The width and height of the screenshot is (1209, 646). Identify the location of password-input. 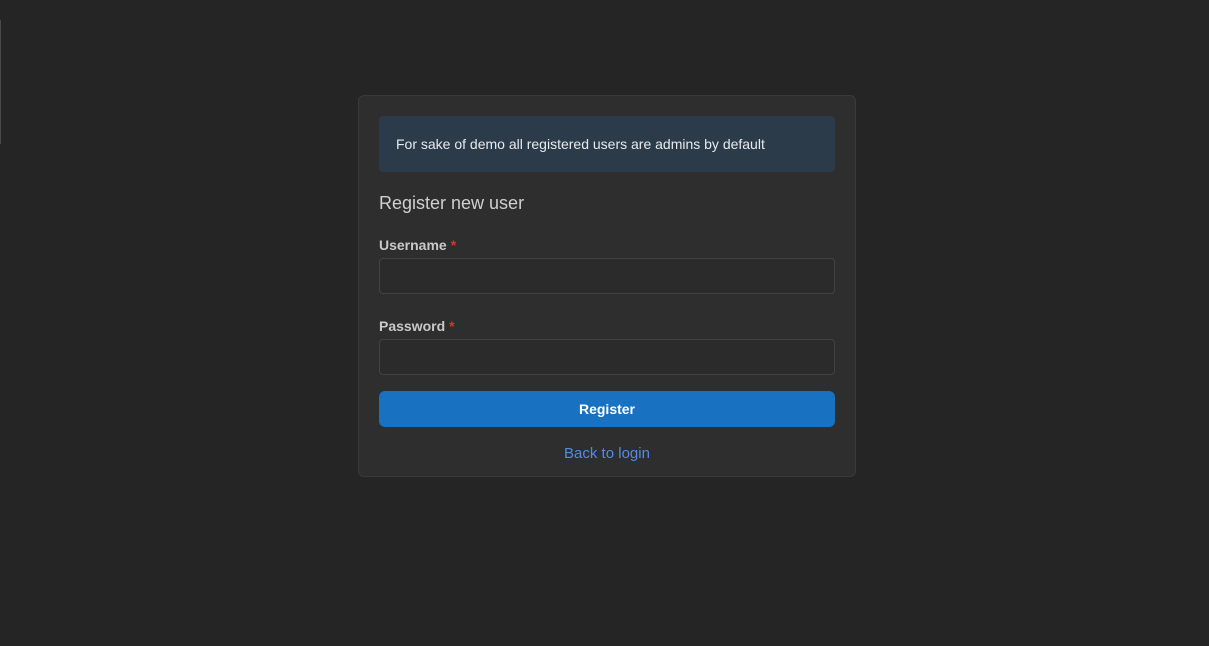
(607, 357).